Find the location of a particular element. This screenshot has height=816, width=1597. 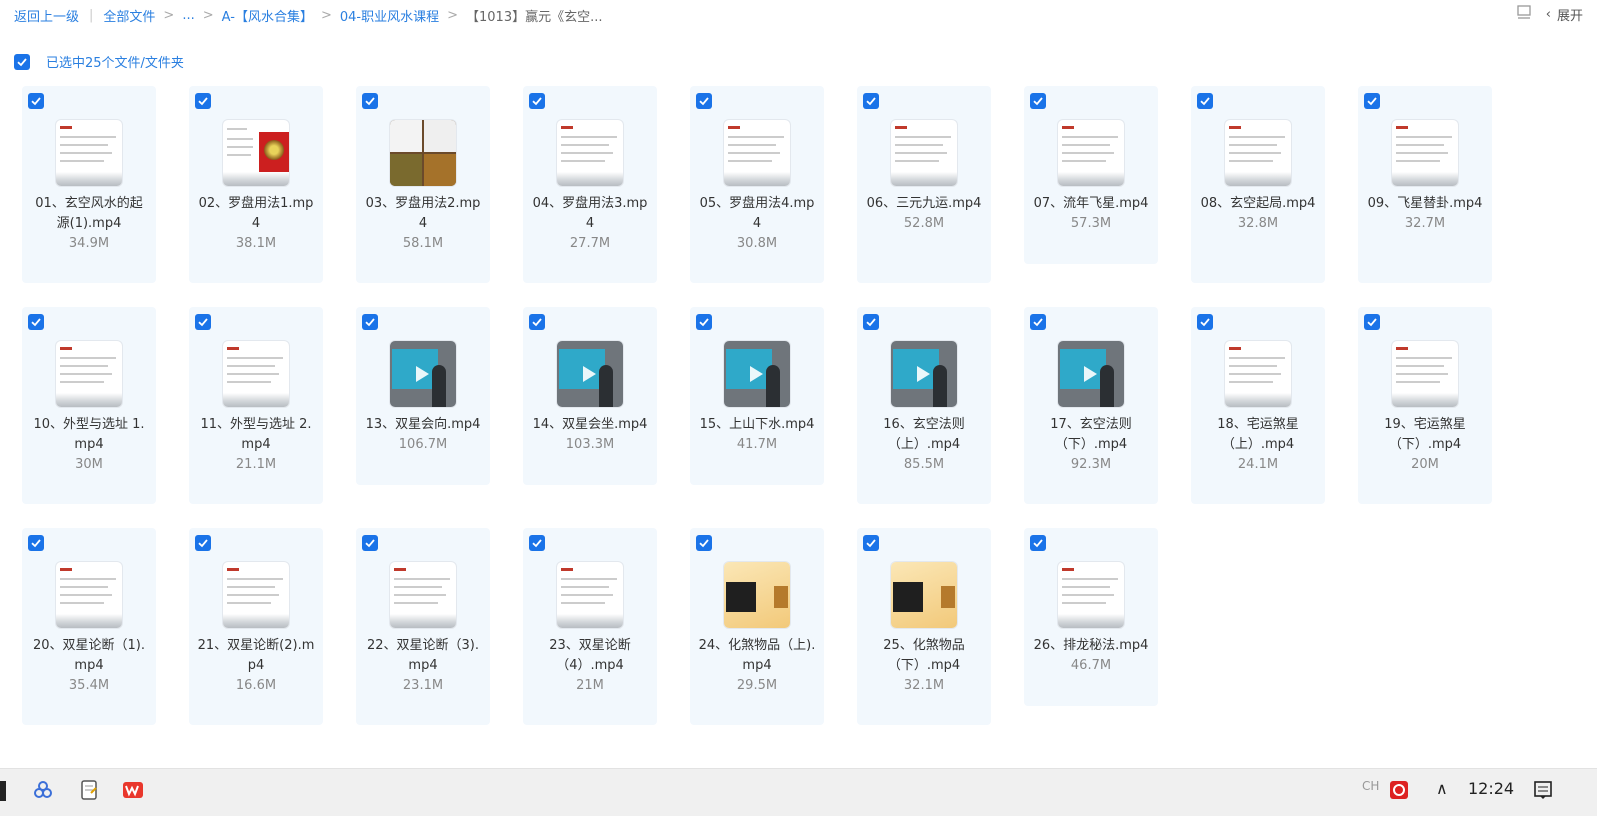

notepad-icon is located at coordinates (89, 790).